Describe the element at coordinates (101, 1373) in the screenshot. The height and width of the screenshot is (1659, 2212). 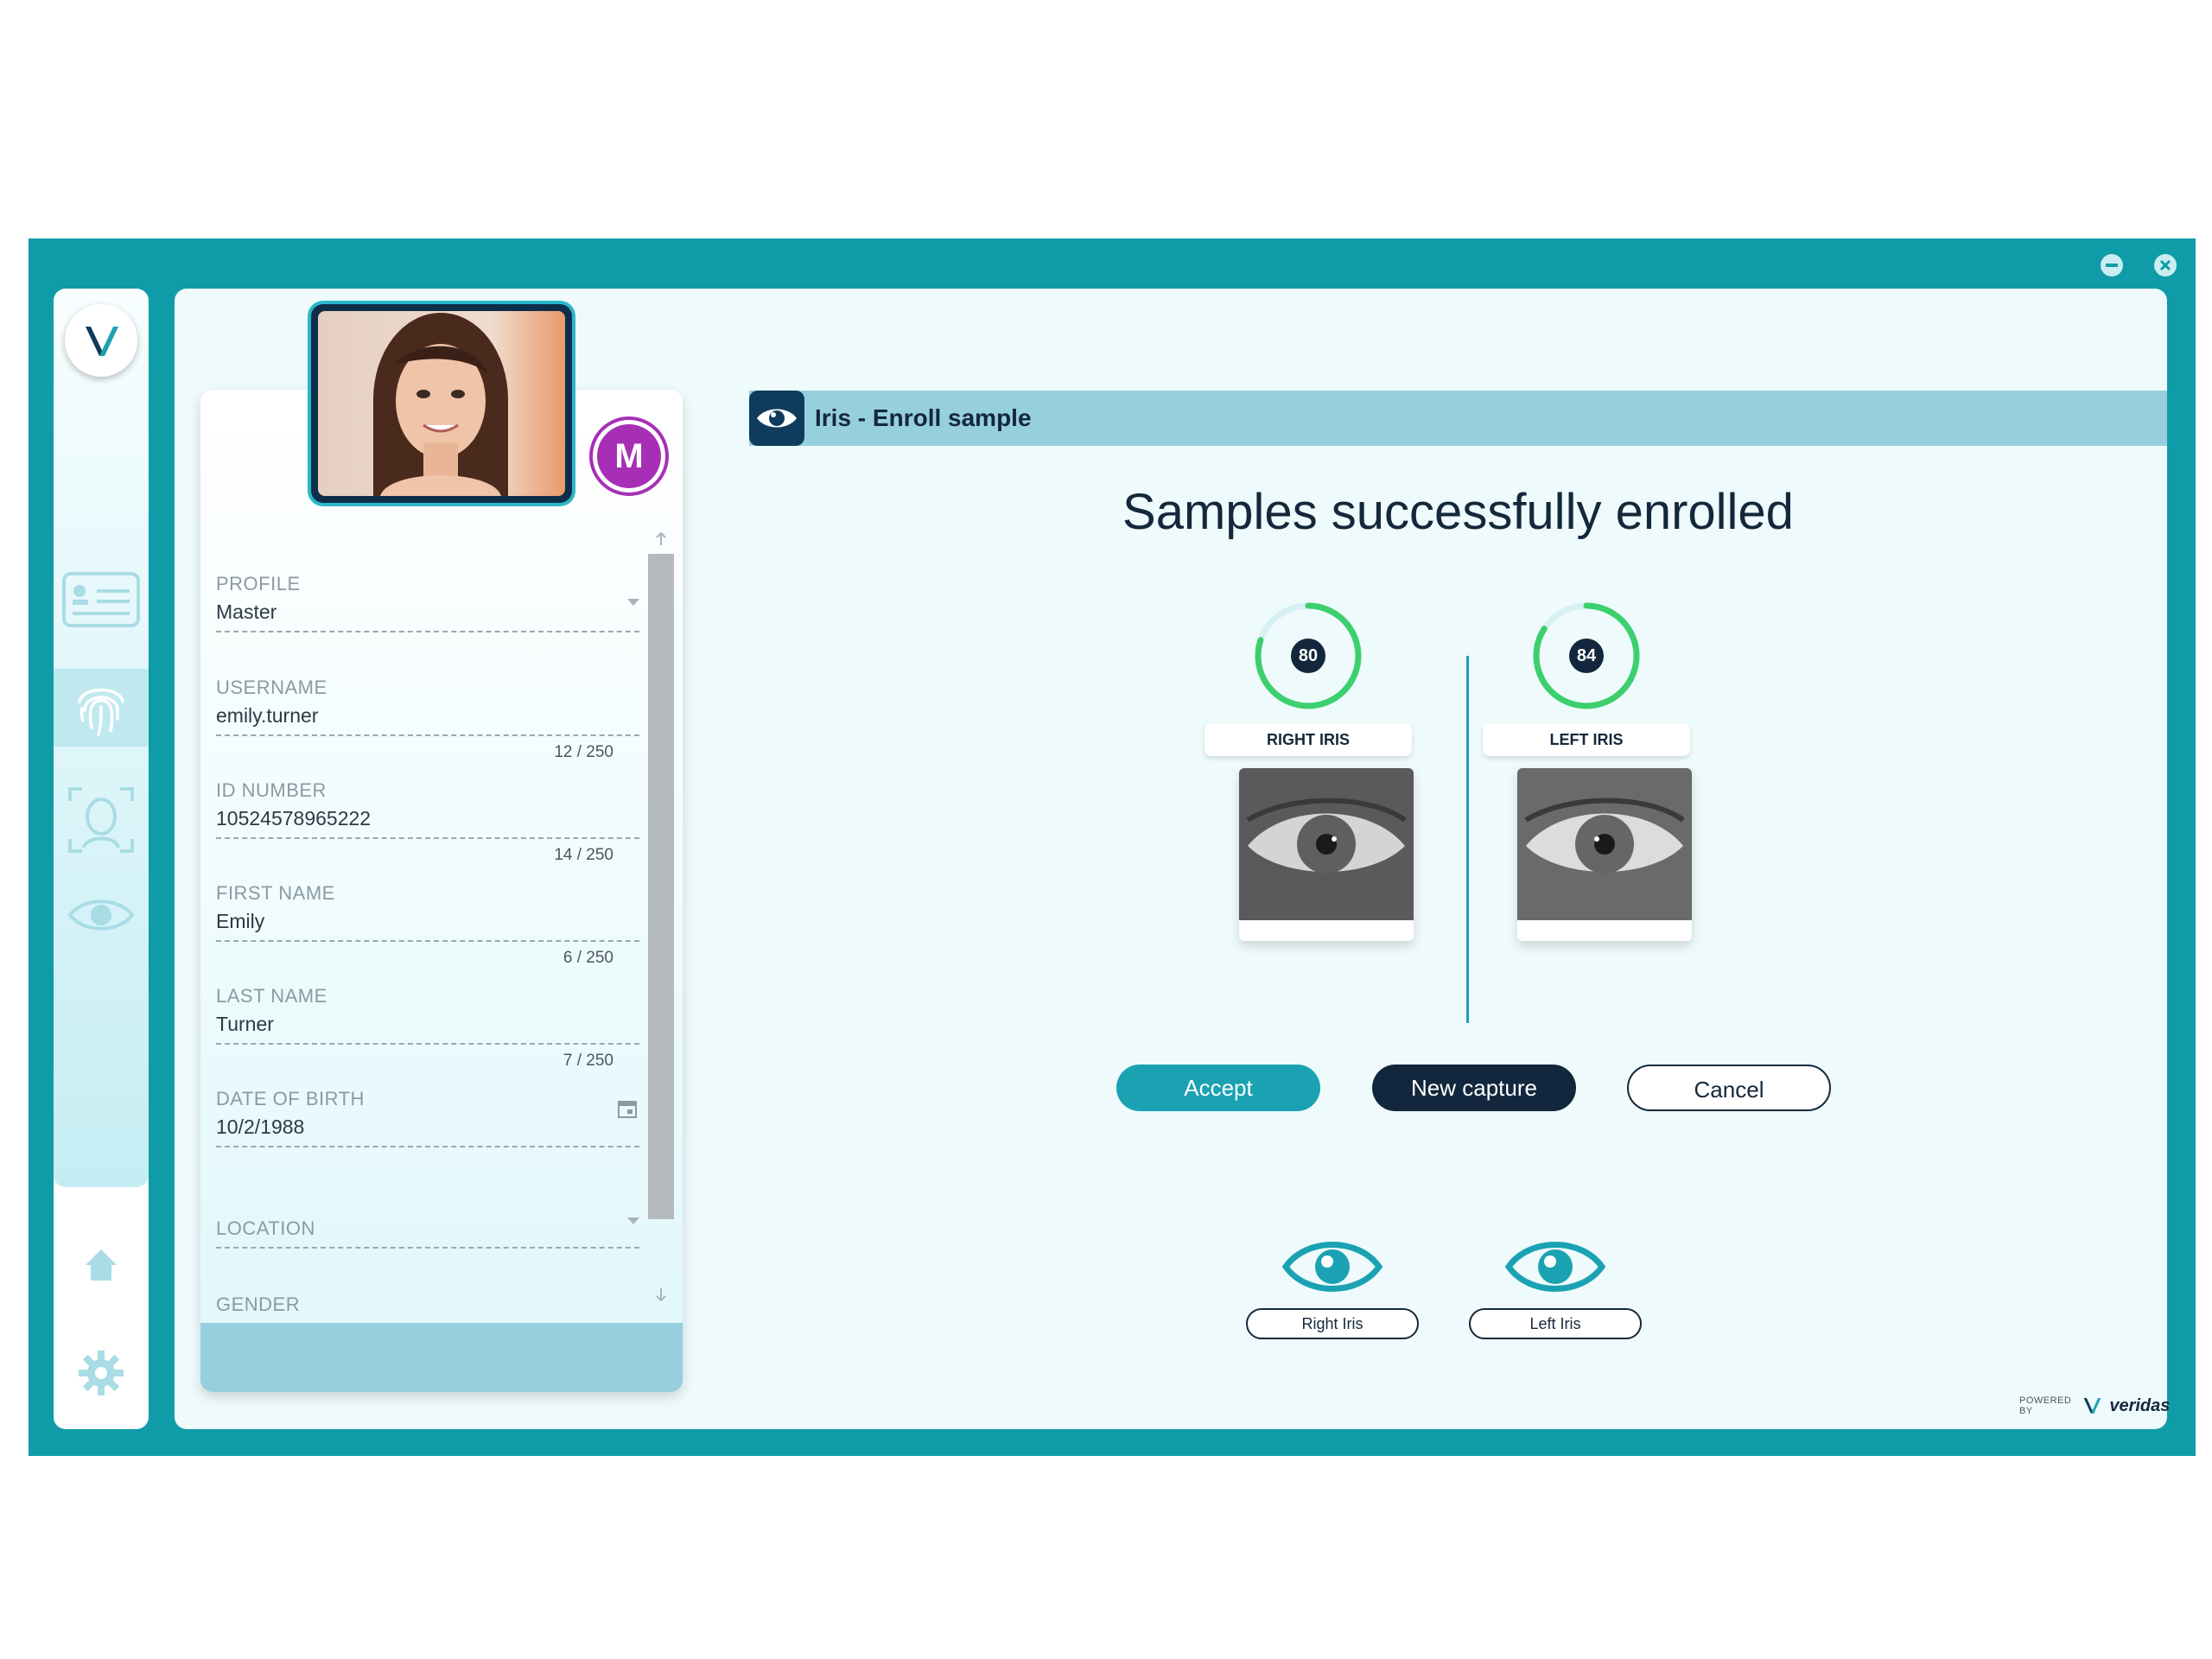
I see `gear-icon` at that location.